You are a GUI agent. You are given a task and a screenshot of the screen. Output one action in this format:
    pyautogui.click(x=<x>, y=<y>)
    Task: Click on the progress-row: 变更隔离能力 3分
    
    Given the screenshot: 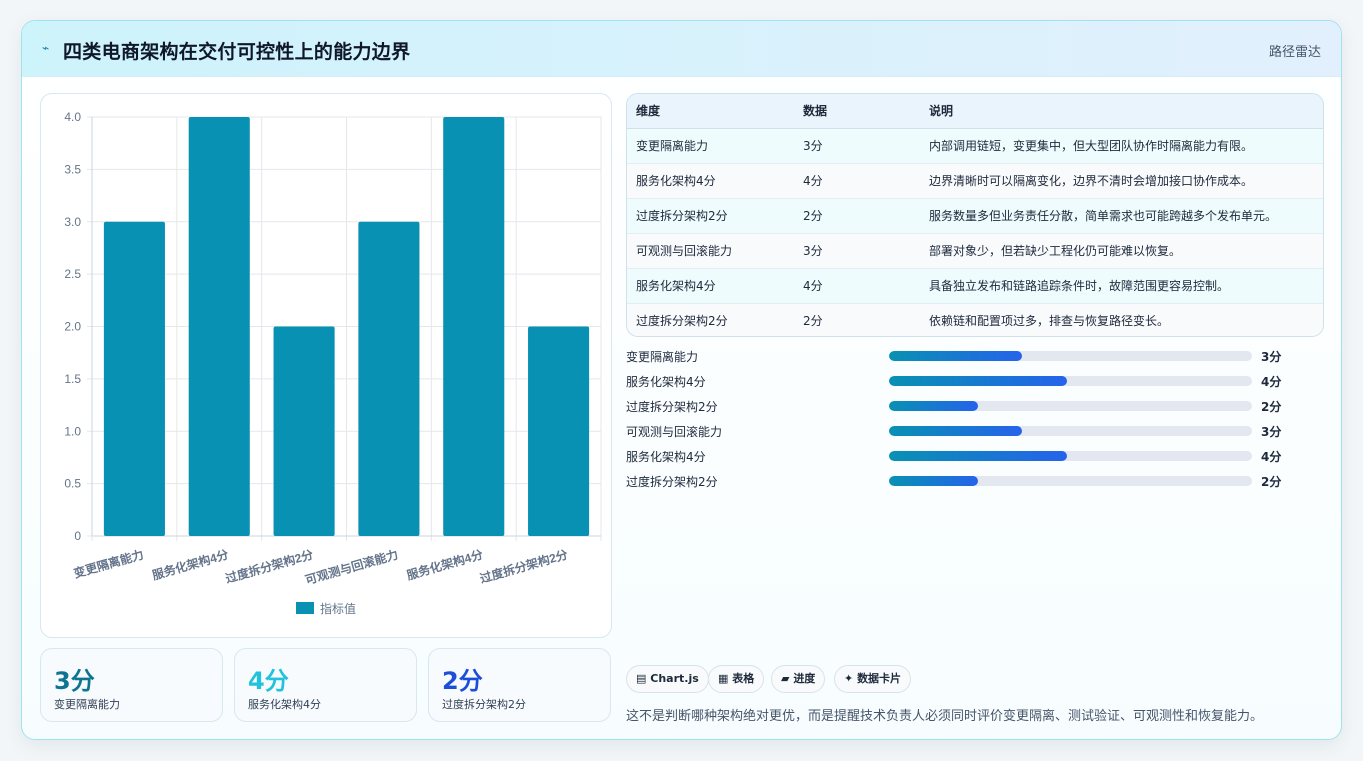 What is the action you would take?
    pyautogui.click(x=975, y=356)
    